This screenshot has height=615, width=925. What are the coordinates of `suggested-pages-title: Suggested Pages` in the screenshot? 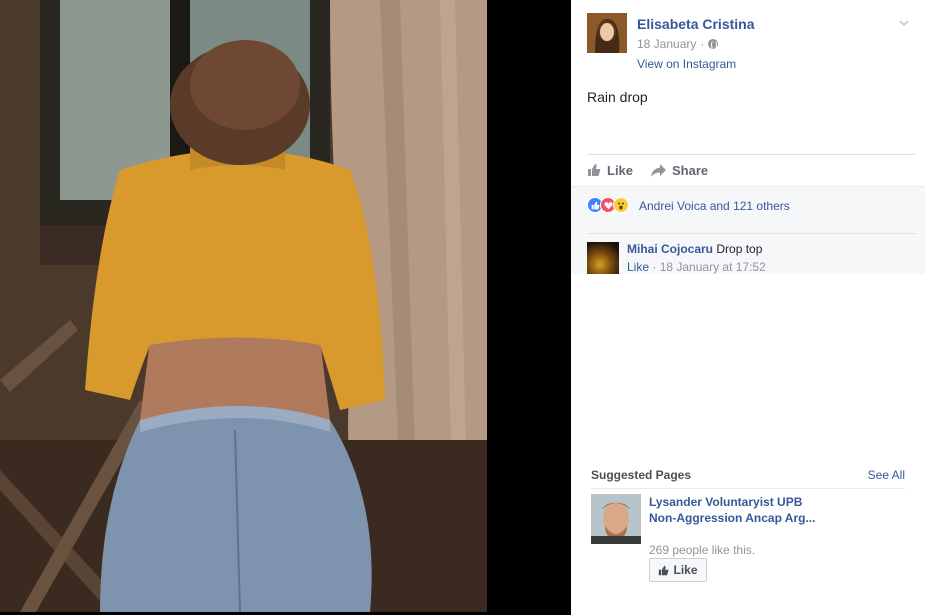 It's located at (641, 475).